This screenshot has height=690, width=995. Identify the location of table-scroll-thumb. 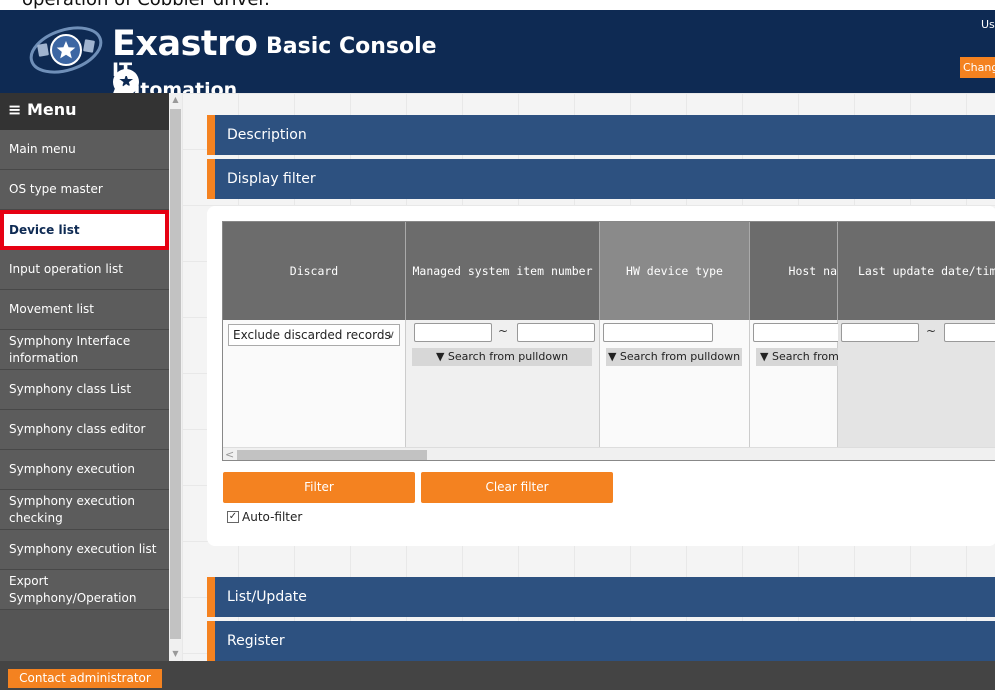
(332, 455).